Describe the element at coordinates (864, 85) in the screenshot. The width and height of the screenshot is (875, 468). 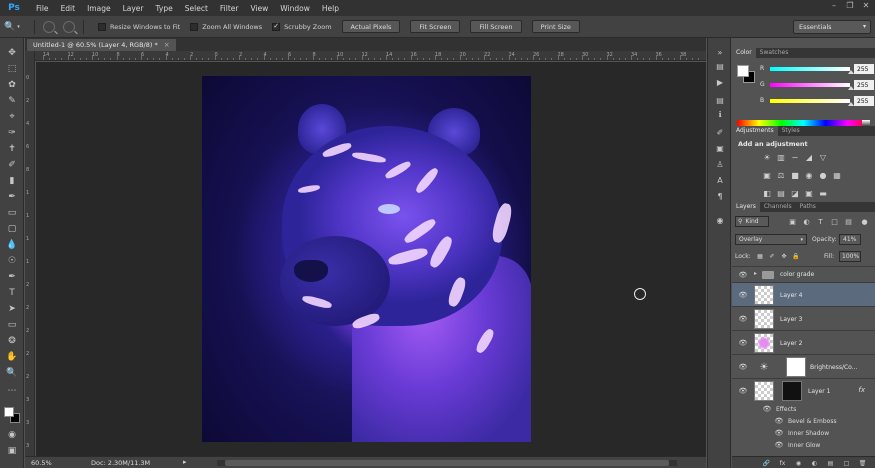
I see `green-value-field: 255` at that location.